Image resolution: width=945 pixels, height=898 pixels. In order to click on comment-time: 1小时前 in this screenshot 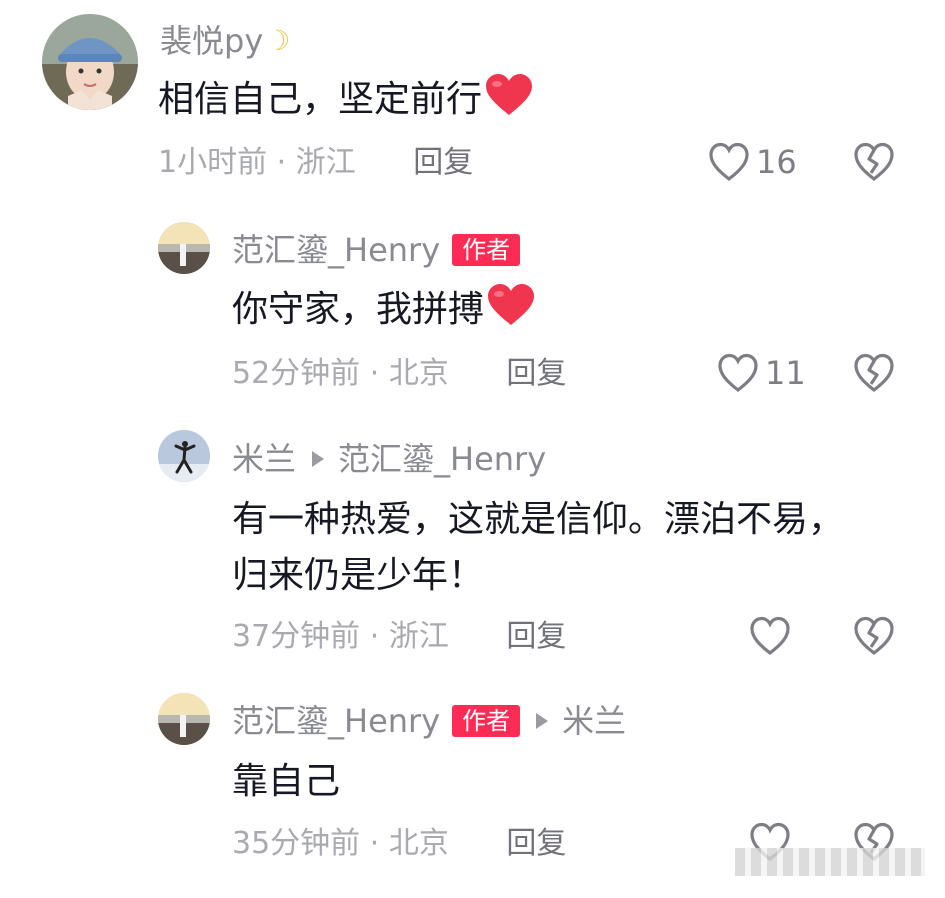, I will do `click(213, 162)`.